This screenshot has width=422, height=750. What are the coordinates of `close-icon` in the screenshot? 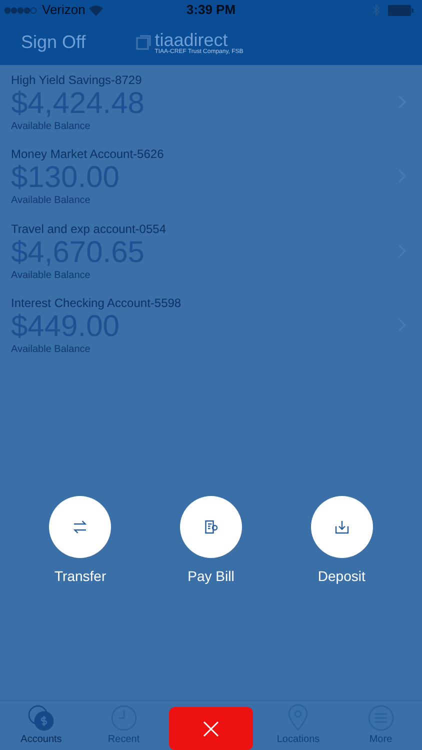 It's located at (211, 728).